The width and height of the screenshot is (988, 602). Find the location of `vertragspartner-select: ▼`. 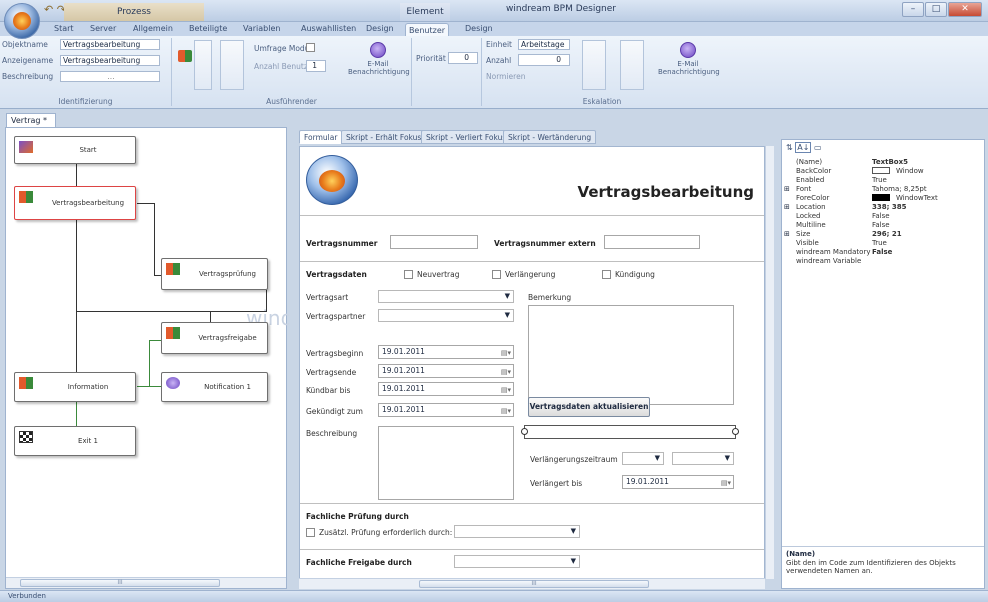

vertragspartner-select: ▼ is located at coordinates (446, 315).